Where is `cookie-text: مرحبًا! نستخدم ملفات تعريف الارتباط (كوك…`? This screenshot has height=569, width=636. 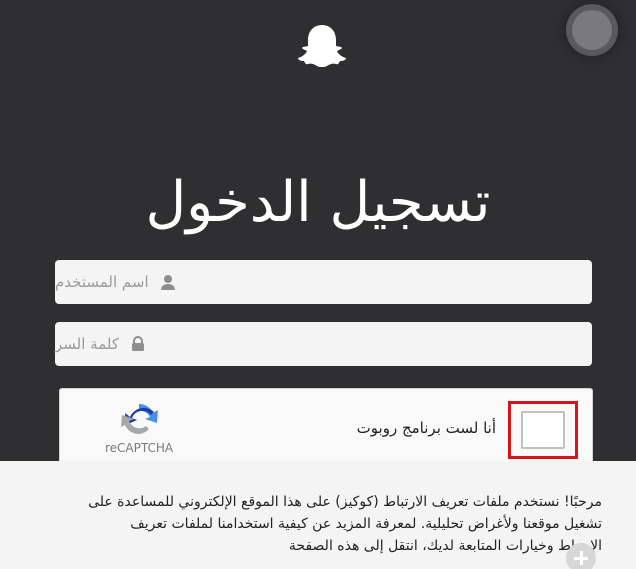 cookie-text: مرحبًا! نستخدم ملفات تعريف الارتباط (كوك… is located at coordinates (345, 524).